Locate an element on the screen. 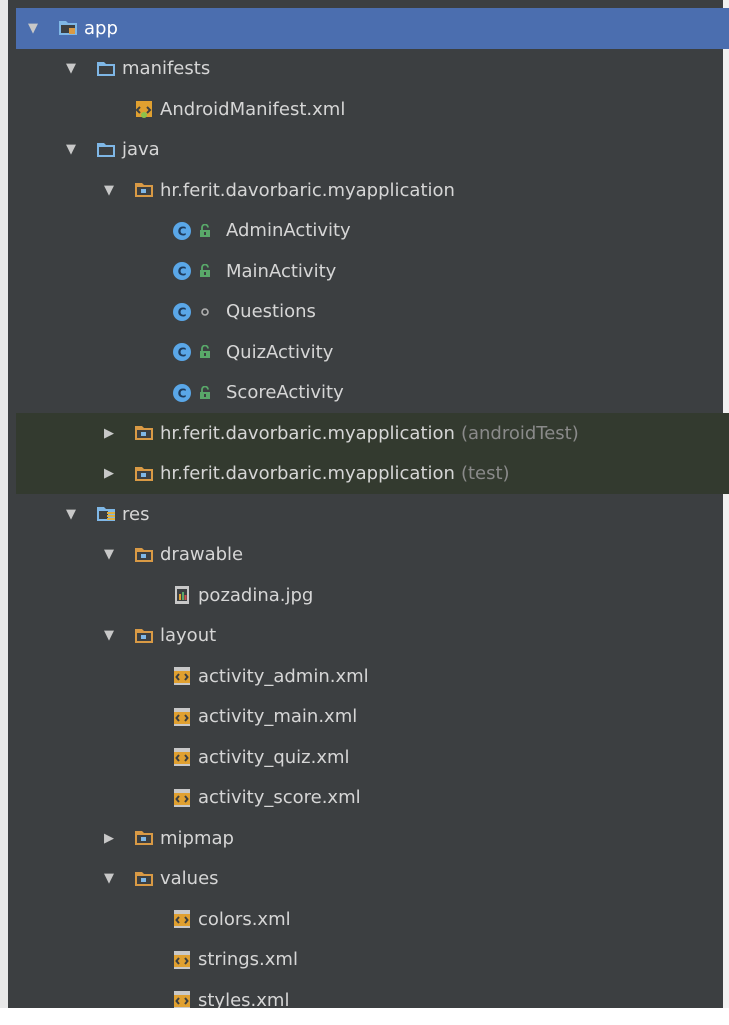 The image size is (729, 1025). tree-row-values: ▼ values is located at coordinates (372, 879).